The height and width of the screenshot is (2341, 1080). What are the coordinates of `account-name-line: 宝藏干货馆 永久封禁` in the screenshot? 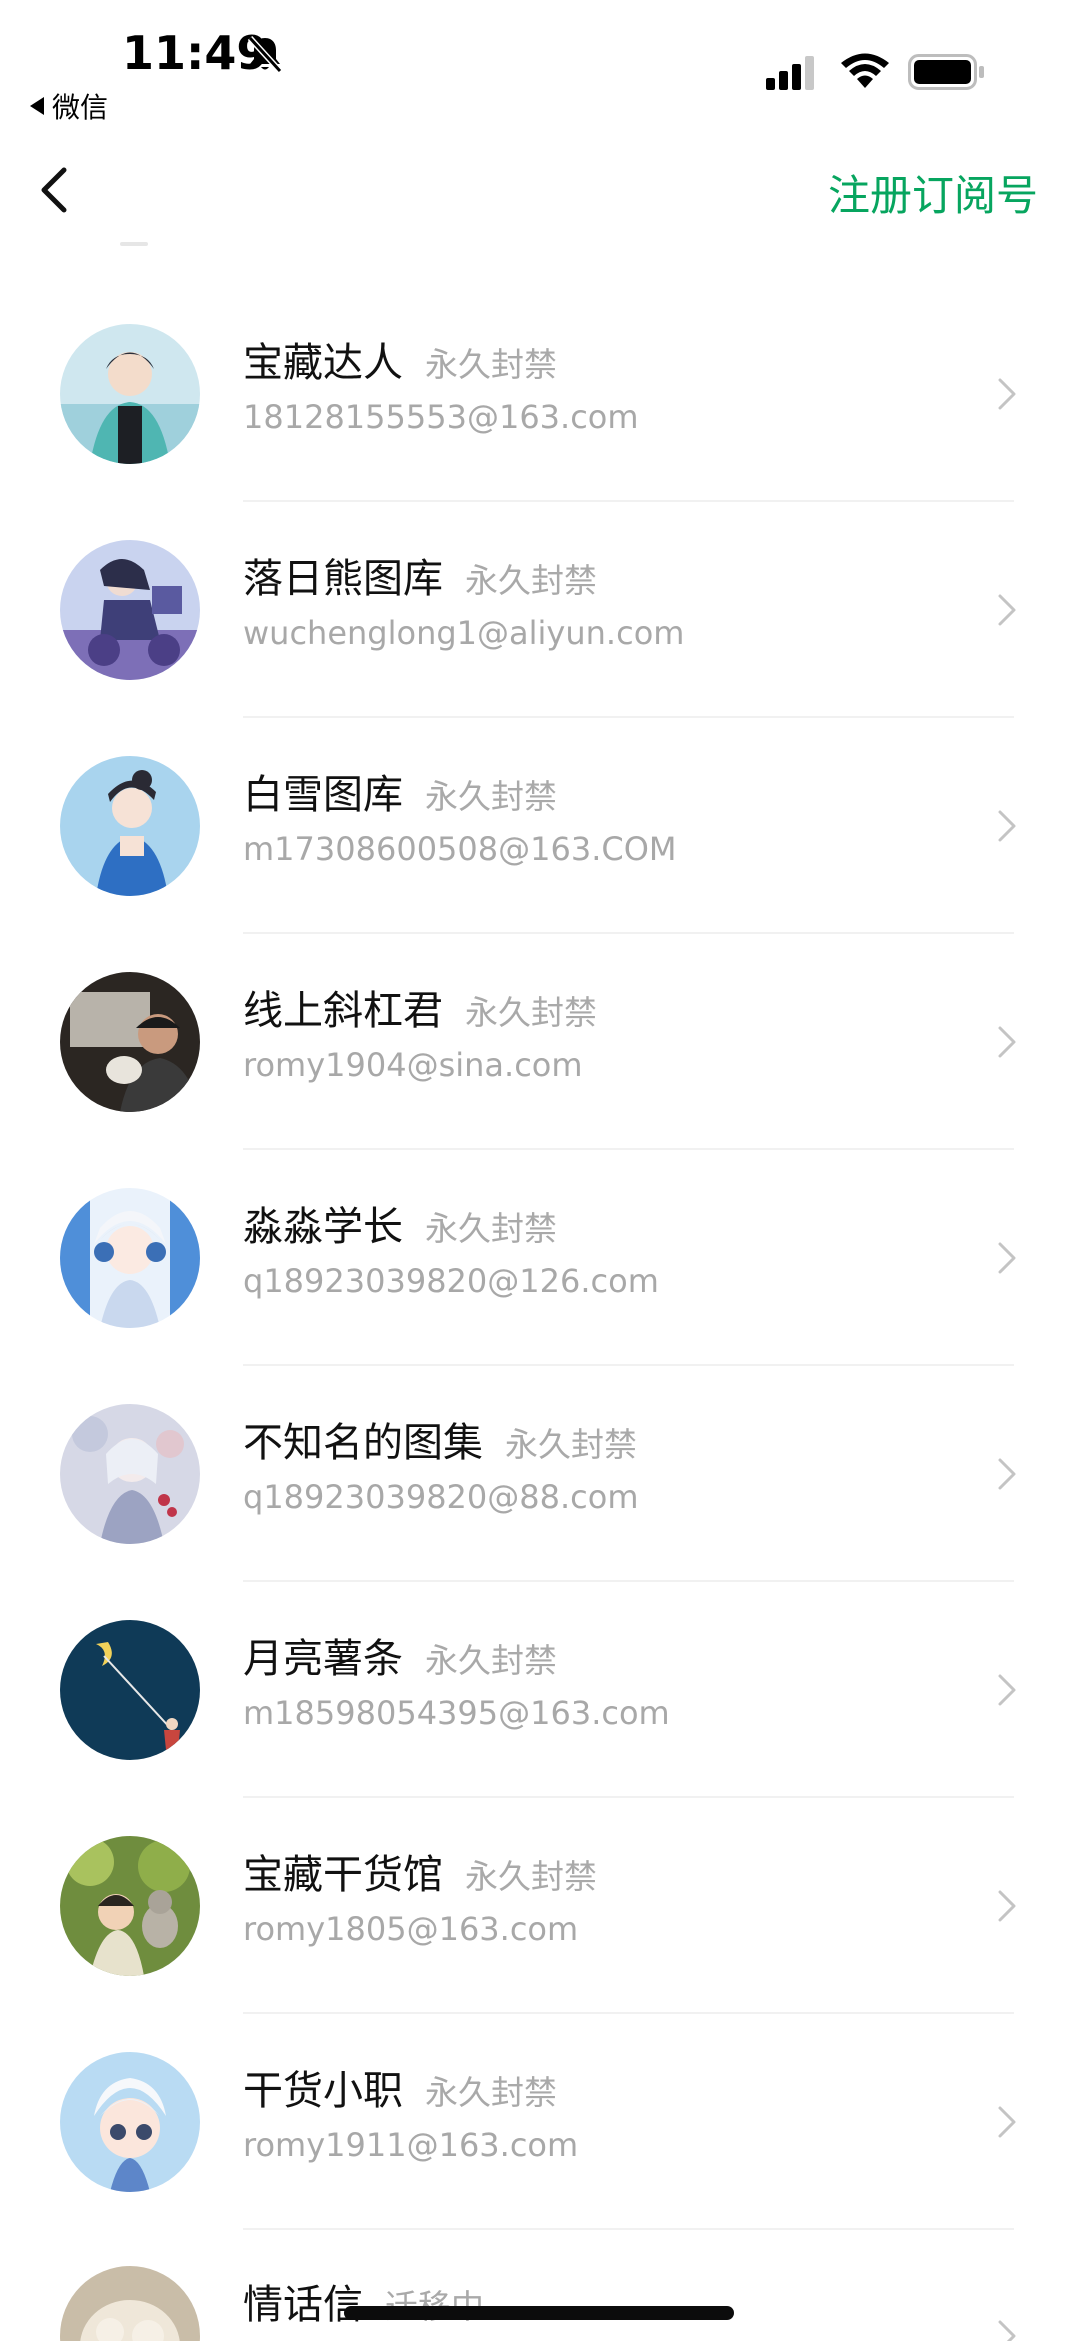 It's located at (420, 1871).